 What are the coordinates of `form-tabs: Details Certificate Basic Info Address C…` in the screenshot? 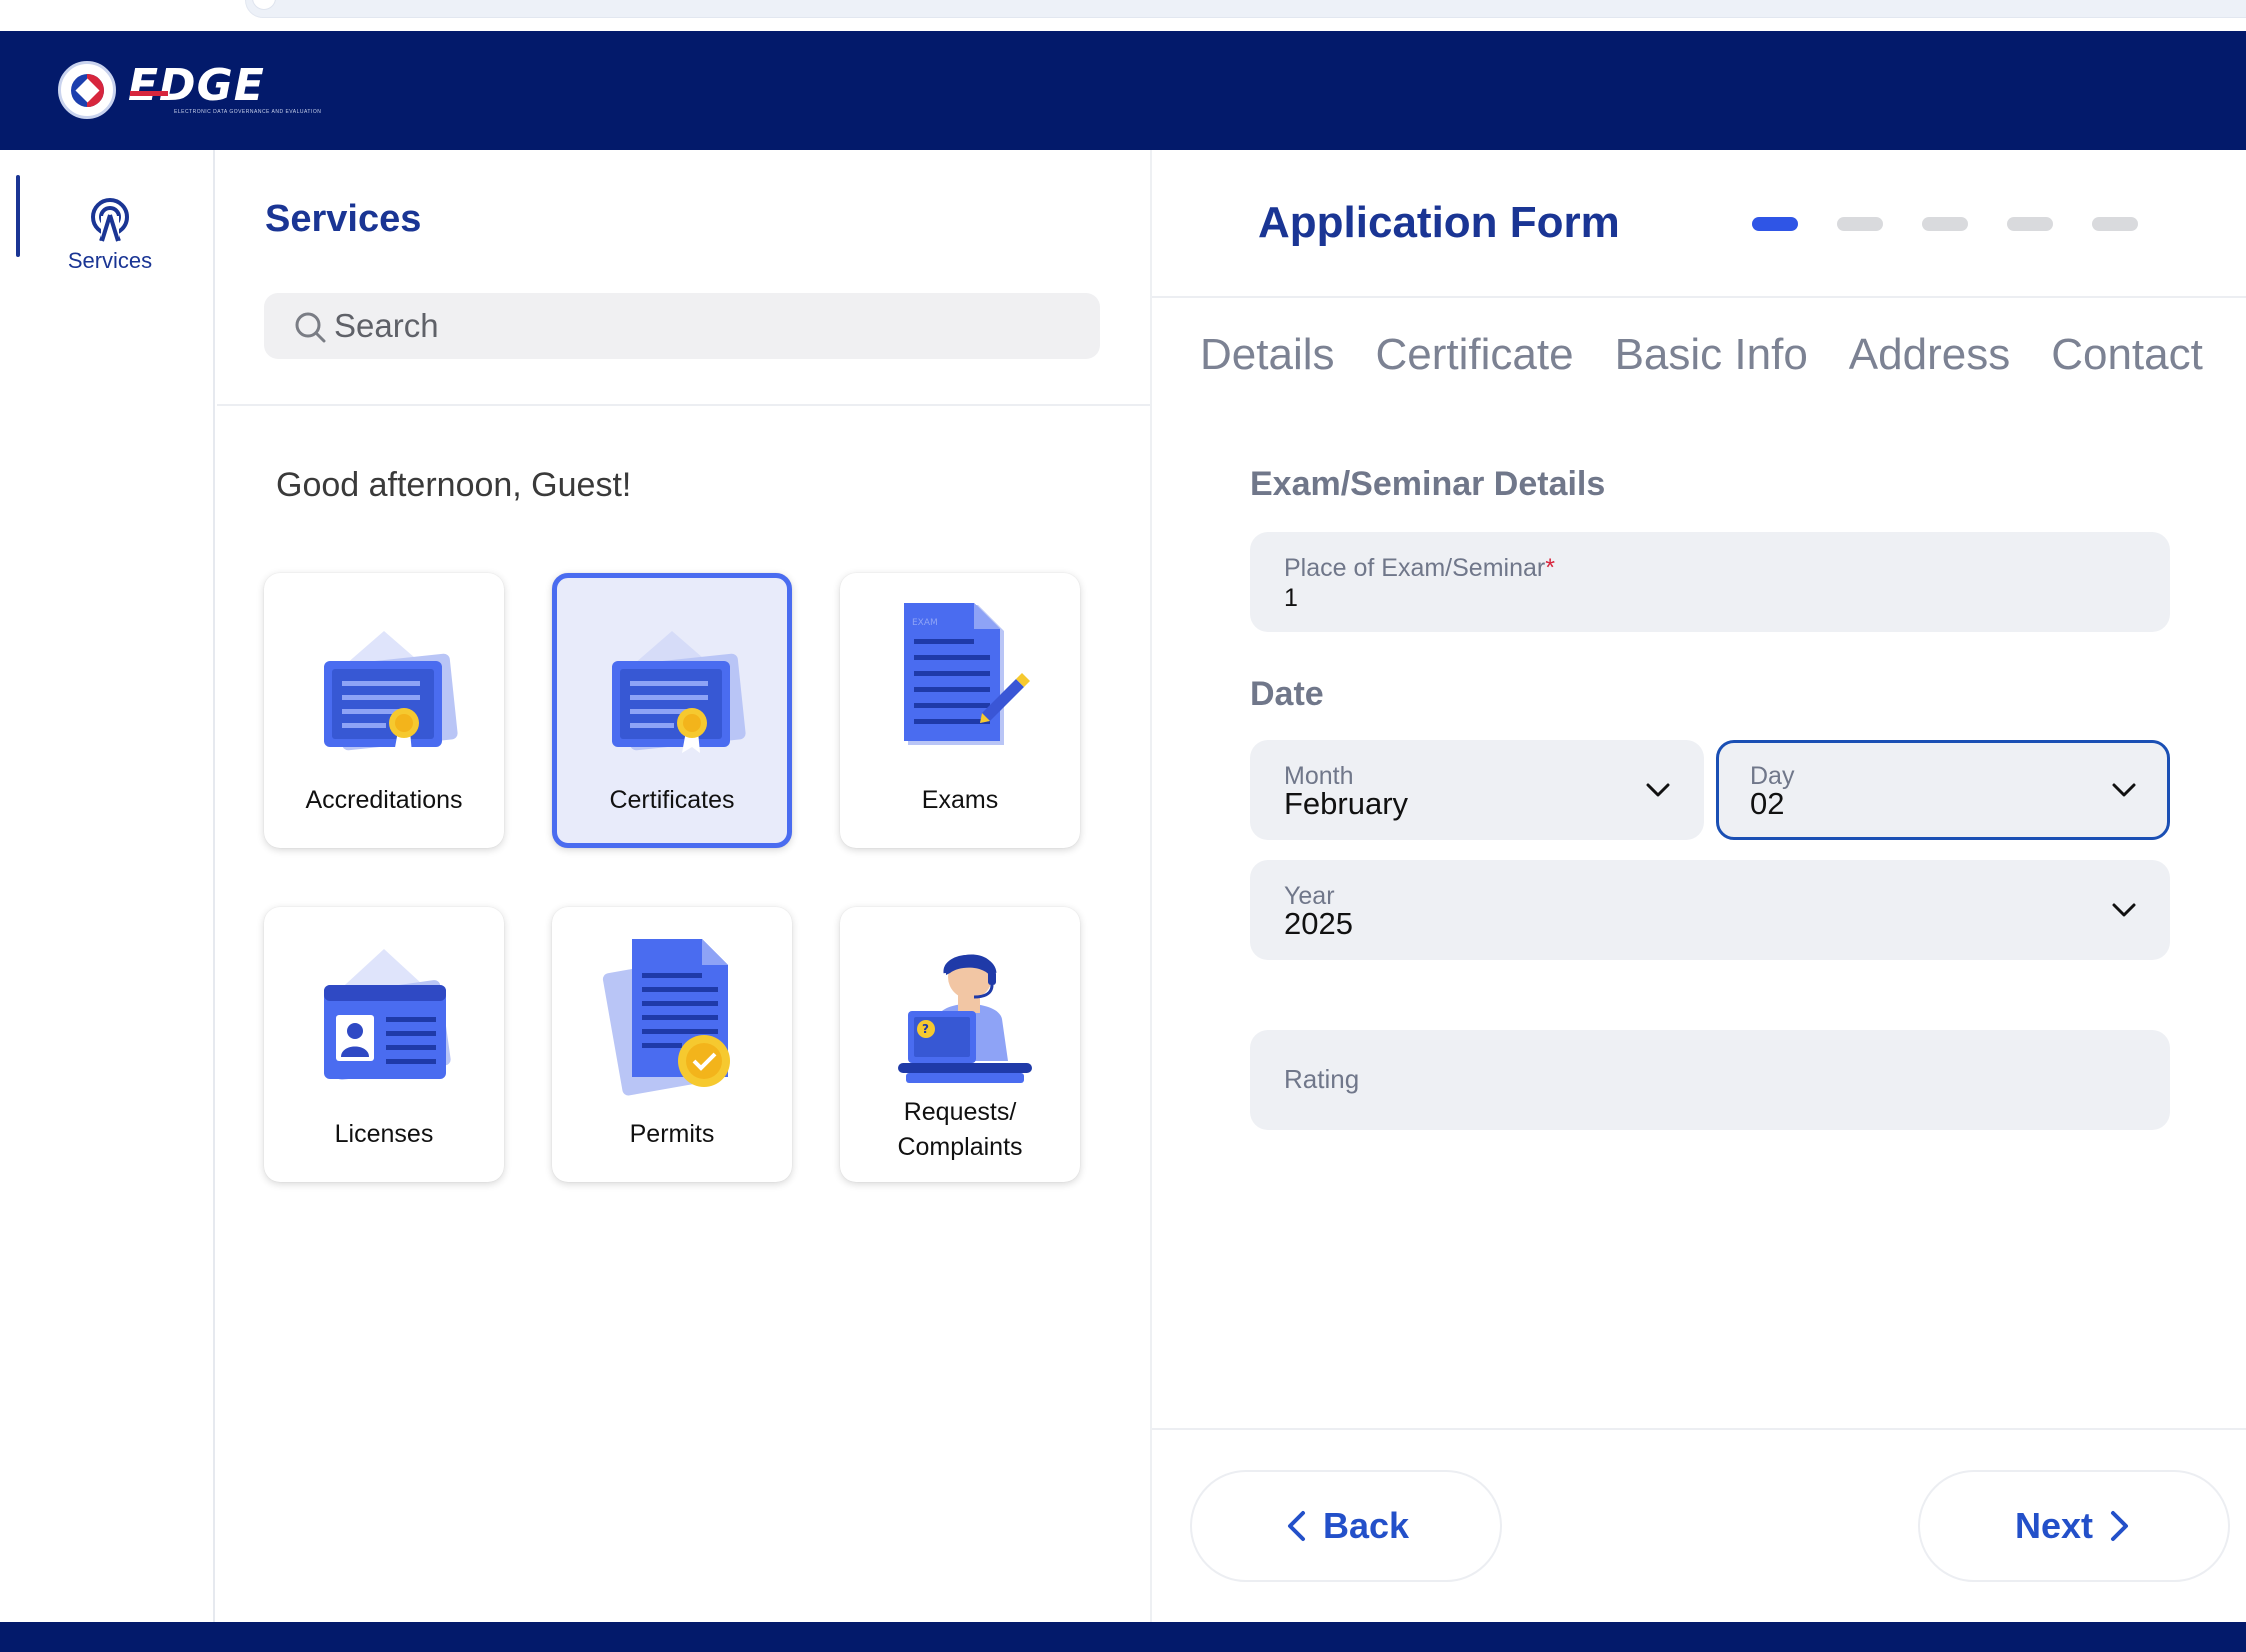 It's located at (1701, 355).